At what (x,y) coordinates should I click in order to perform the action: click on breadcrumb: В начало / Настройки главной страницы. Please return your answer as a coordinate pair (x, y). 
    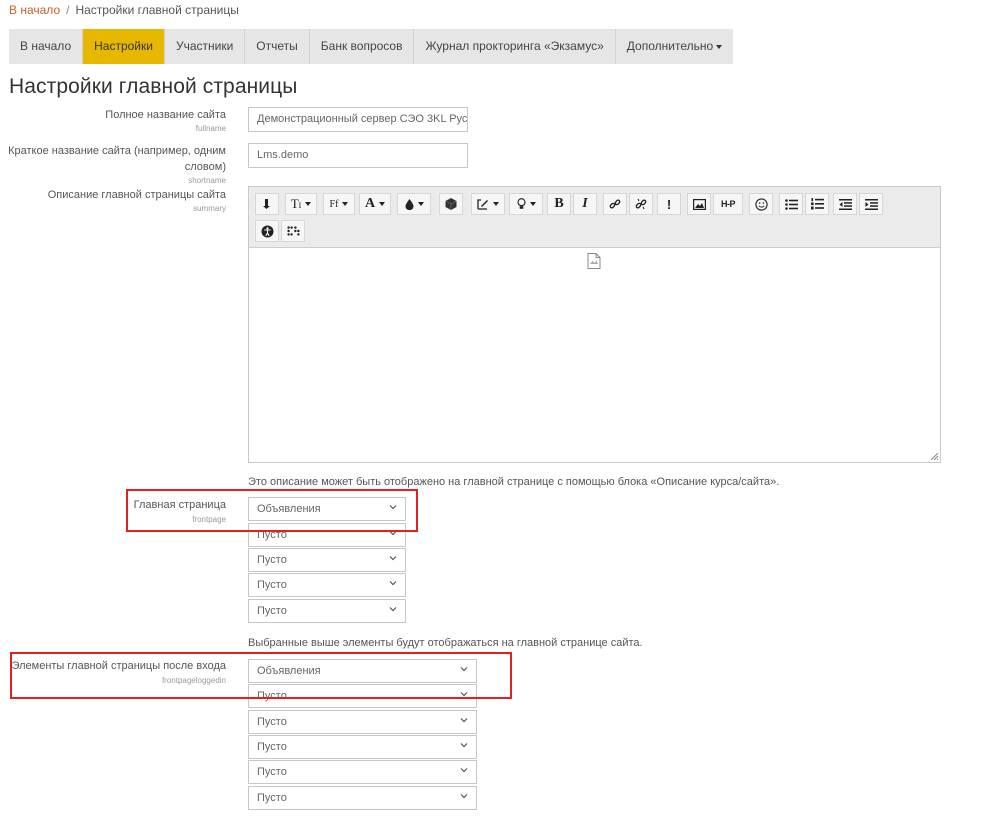
    Looking at the image, I should click on (124, 10).